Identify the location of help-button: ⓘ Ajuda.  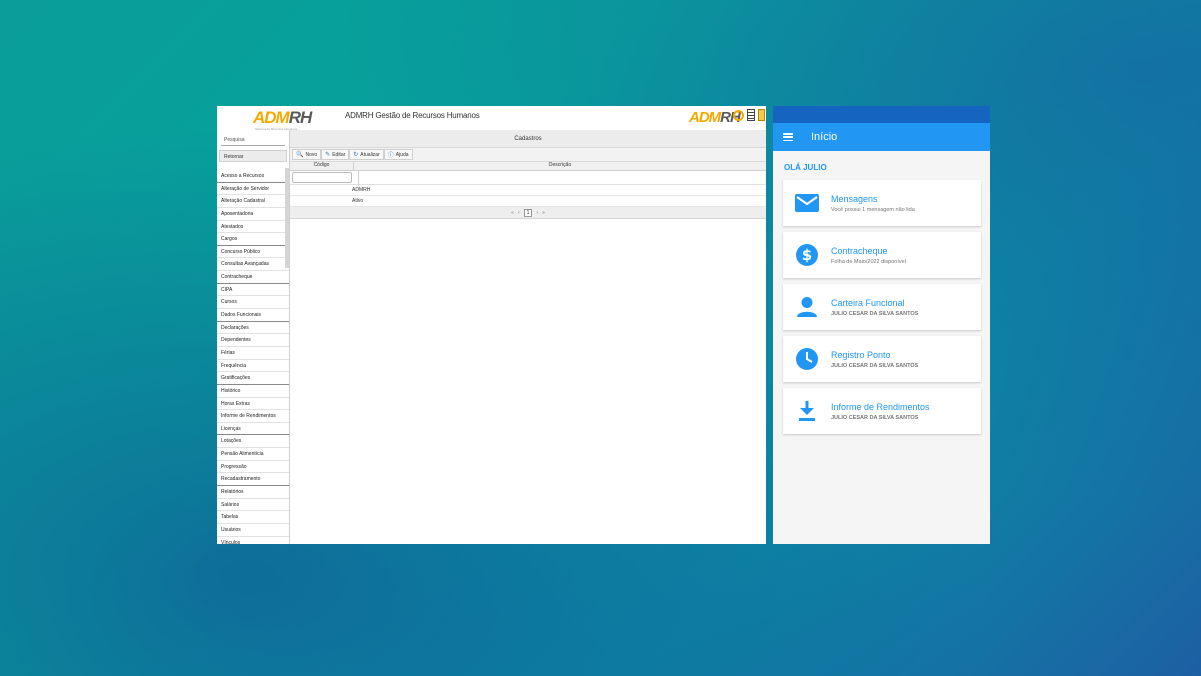
(398, 154).